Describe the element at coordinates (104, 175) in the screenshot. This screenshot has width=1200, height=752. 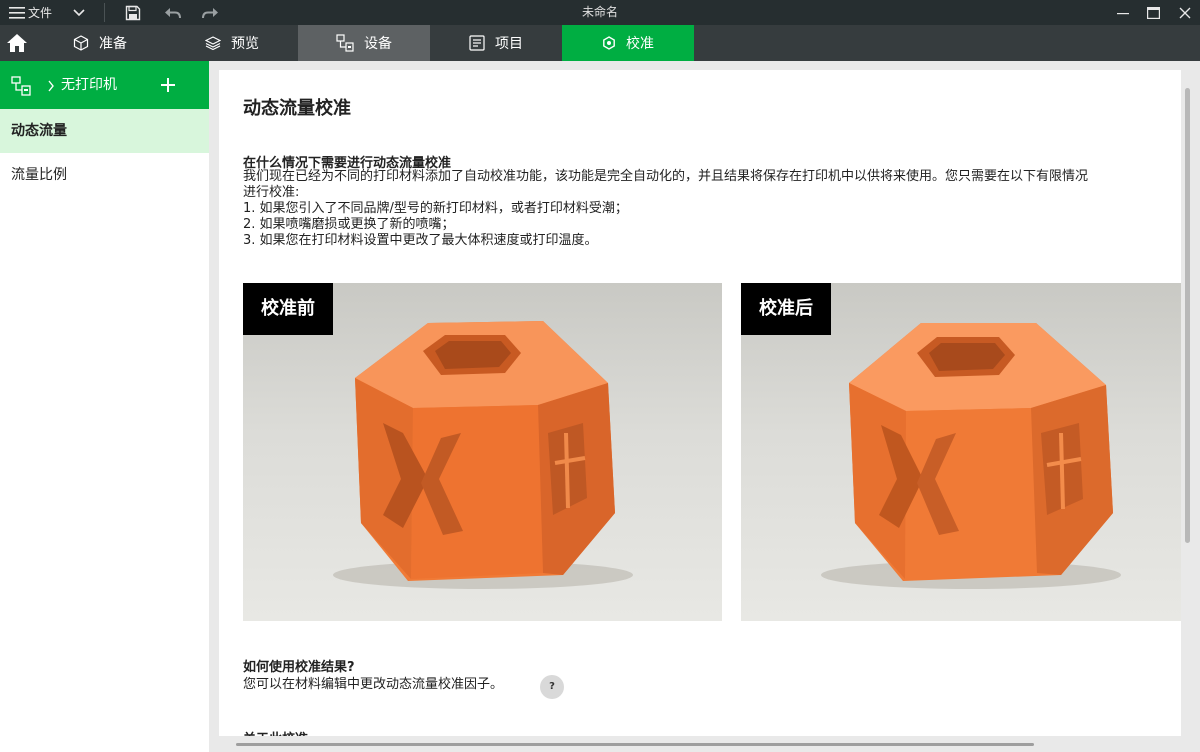
I see `sidebar-item-flow-ratio: 流量比例` at that location.